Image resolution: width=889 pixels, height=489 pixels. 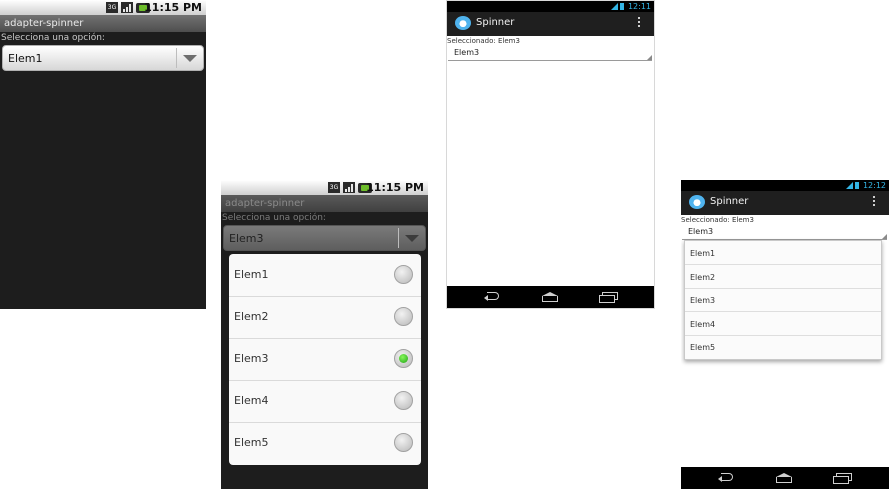 What do you see at coordinates (251, 442) in the screenshot?
I see `dialog-item-label: Elem5` at bounding box center [251, 442].